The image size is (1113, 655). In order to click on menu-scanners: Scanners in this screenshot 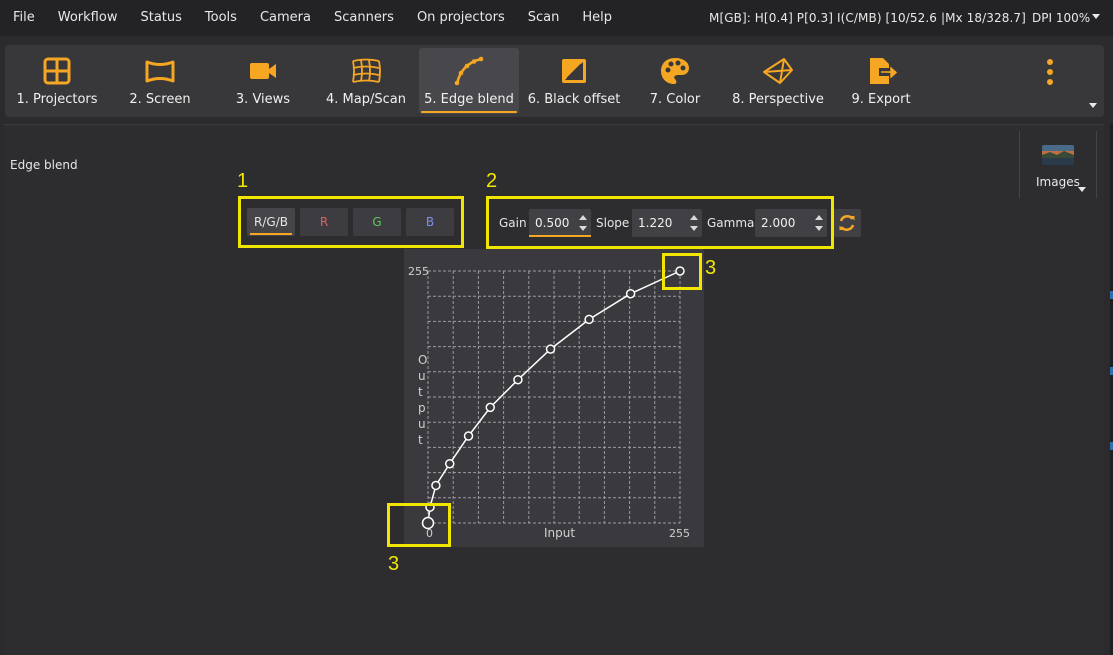, I will do `click(363, 18)`.